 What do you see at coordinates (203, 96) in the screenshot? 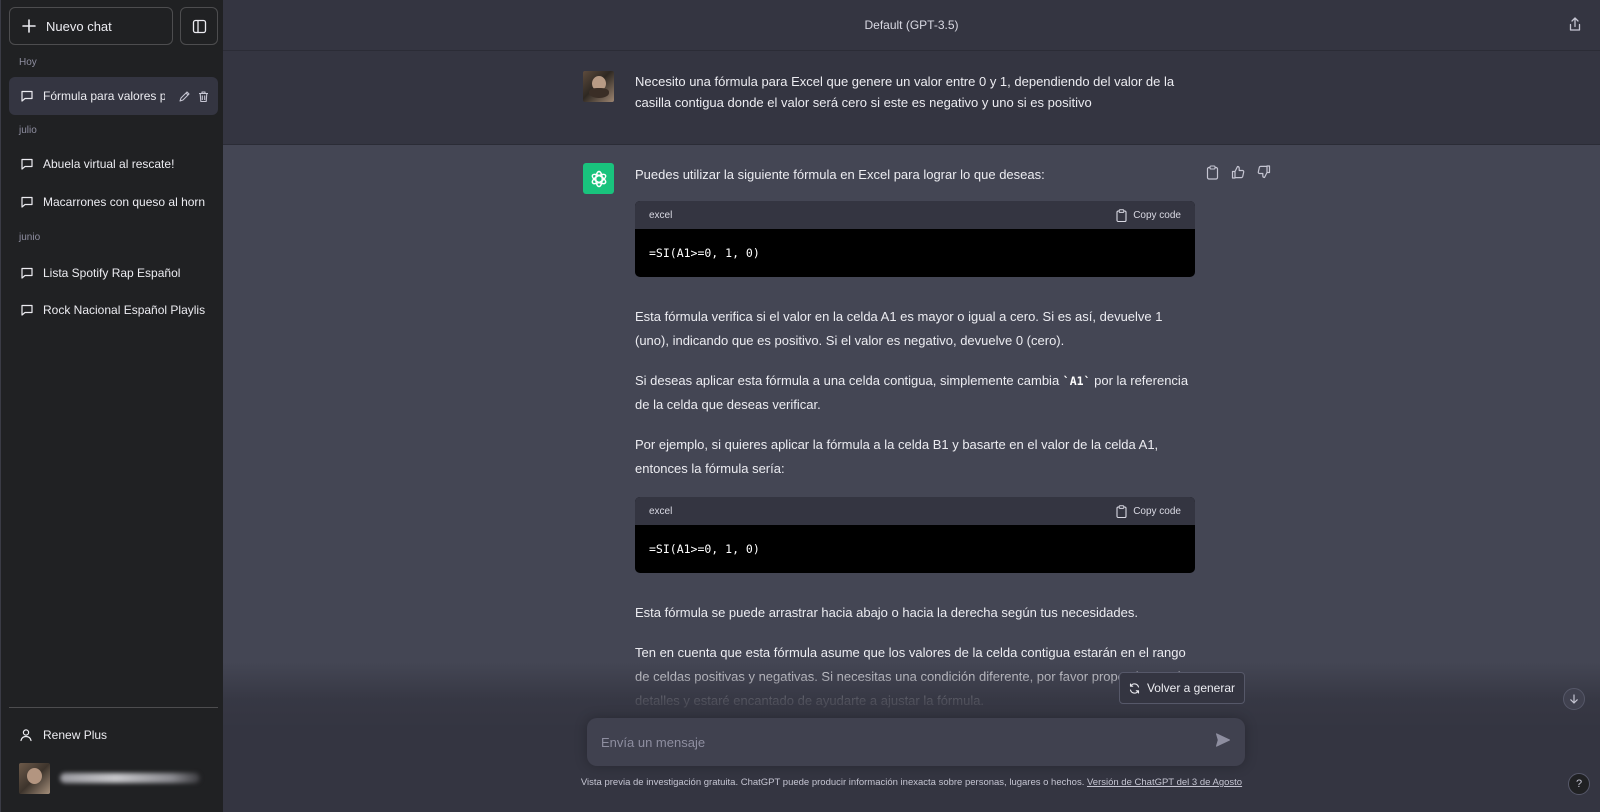
I see `trash-icon` at bounding box center [203, 96].